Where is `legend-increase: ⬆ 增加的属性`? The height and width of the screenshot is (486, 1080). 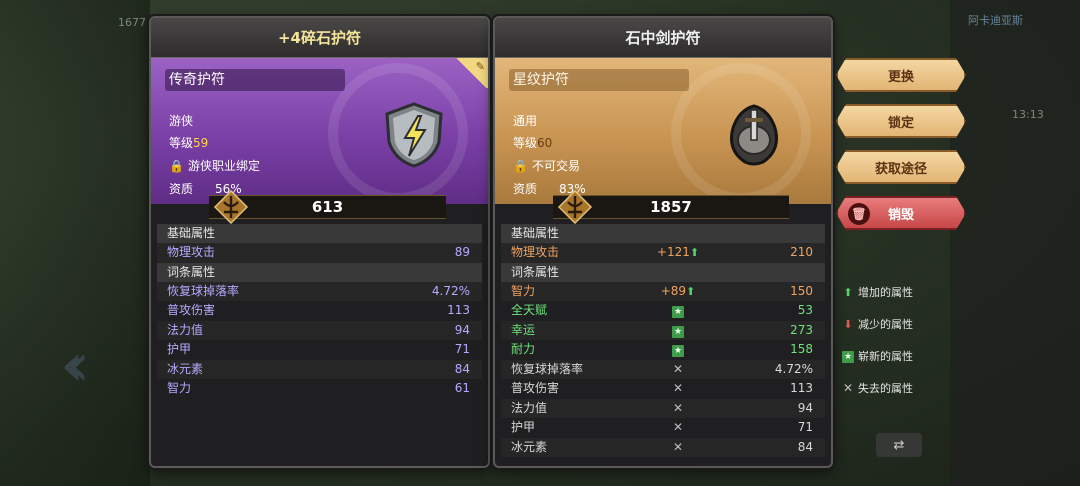 legend-increase: ⬆ 增加的属性 is located at coordinates (877, 292).